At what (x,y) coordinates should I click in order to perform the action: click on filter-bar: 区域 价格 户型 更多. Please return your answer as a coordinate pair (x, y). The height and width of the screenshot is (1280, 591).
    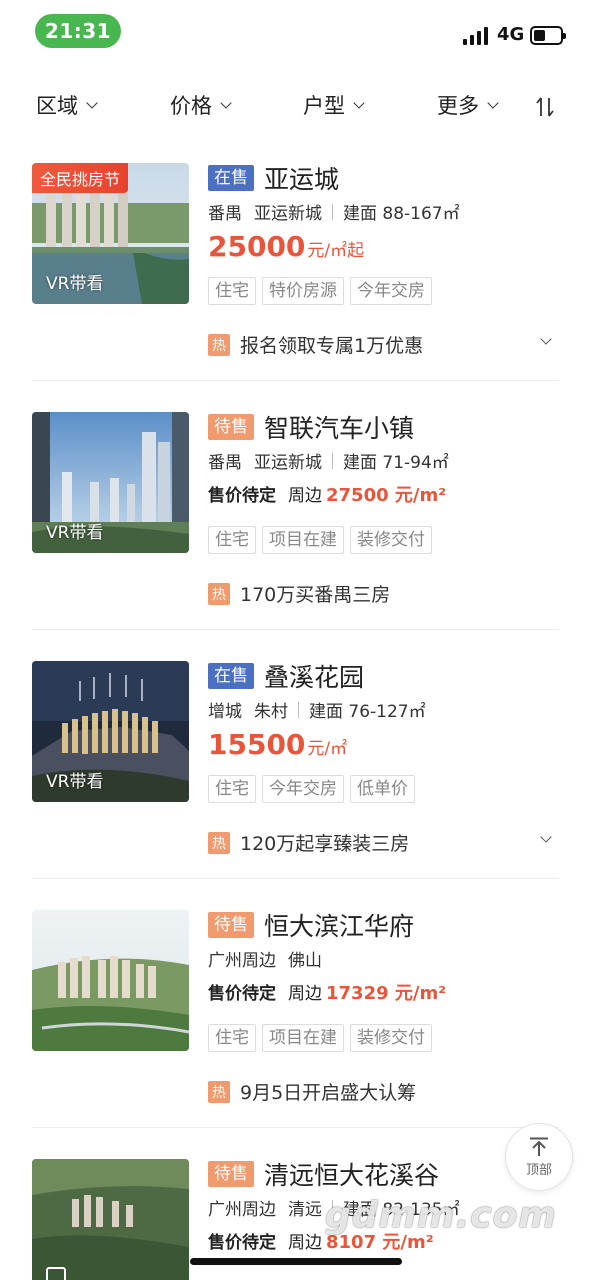
    Looking at the image, I should click on (295, 104).